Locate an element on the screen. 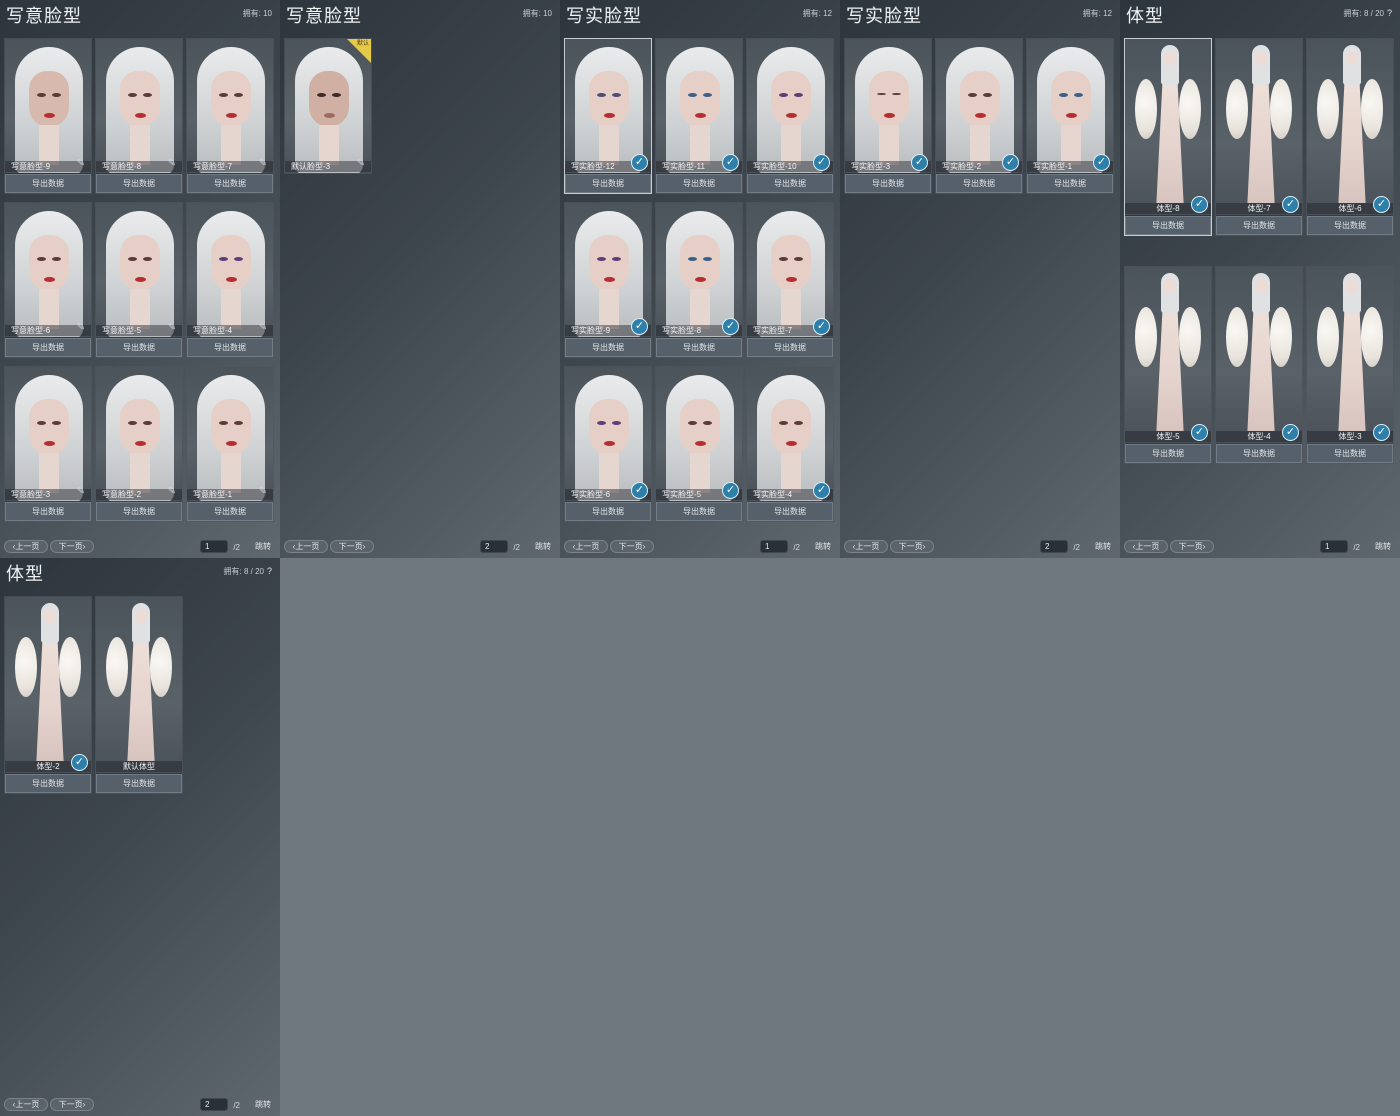 This screenshot has width=1400, height=1116. face-thumbnail: 写意脸型-4 ✎ is located at coordinates (230, 270).